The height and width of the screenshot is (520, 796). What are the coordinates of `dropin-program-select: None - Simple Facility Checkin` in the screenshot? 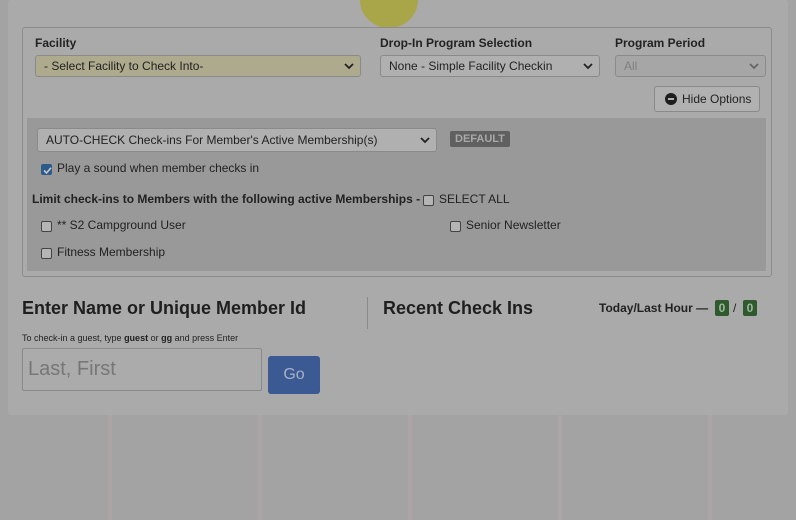 It's located at (490, 66).